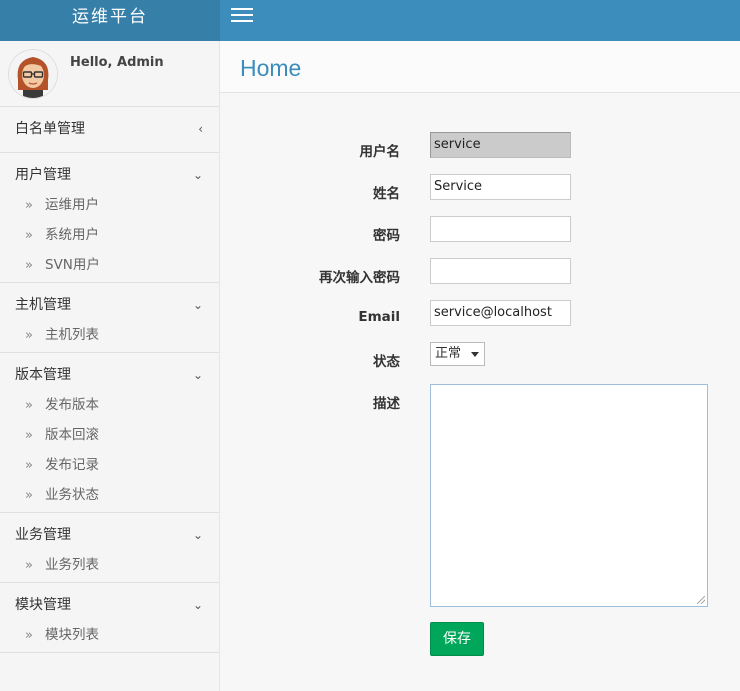 The width and height of the screenshot is (740, 691). Describe the element at coordinates (72, 495) in the screenshot. I see `sidebar-item-label: 业务状态` at that location.